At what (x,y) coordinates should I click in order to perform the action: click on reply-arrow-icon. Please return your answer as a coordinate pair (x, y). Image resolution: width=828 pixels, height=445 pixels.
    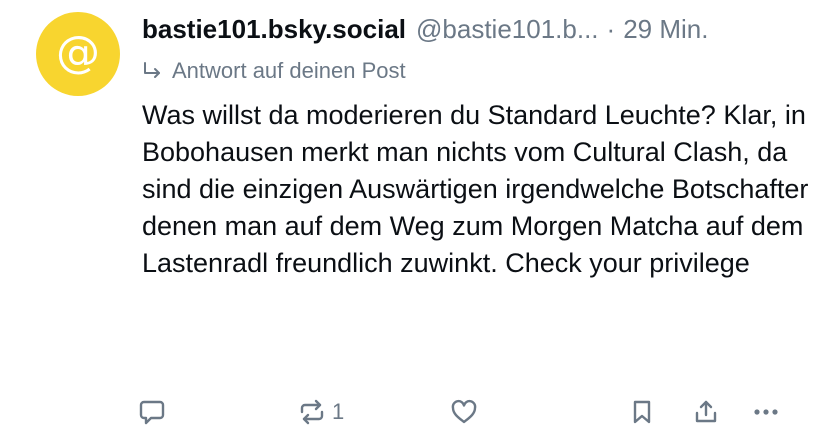
    Looking at the image, I should click on (152, 70).